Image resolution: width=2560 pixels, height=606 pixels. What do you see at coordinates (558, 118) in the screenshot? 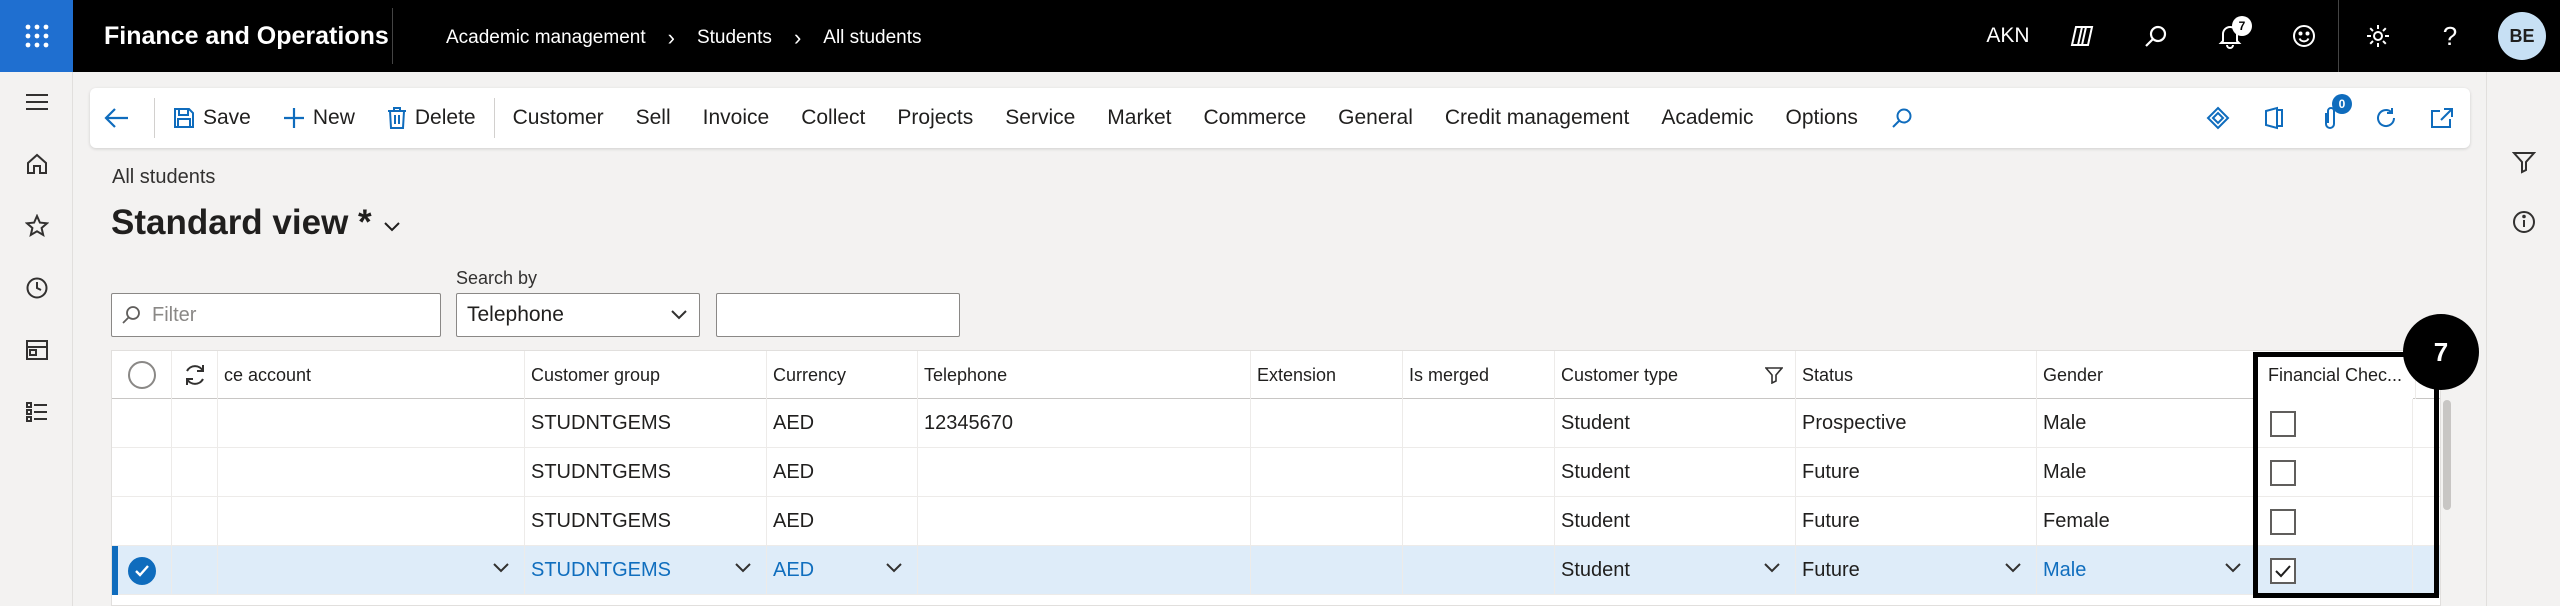
I see `tab-customer: Customer` at bounding box center [558, 118].